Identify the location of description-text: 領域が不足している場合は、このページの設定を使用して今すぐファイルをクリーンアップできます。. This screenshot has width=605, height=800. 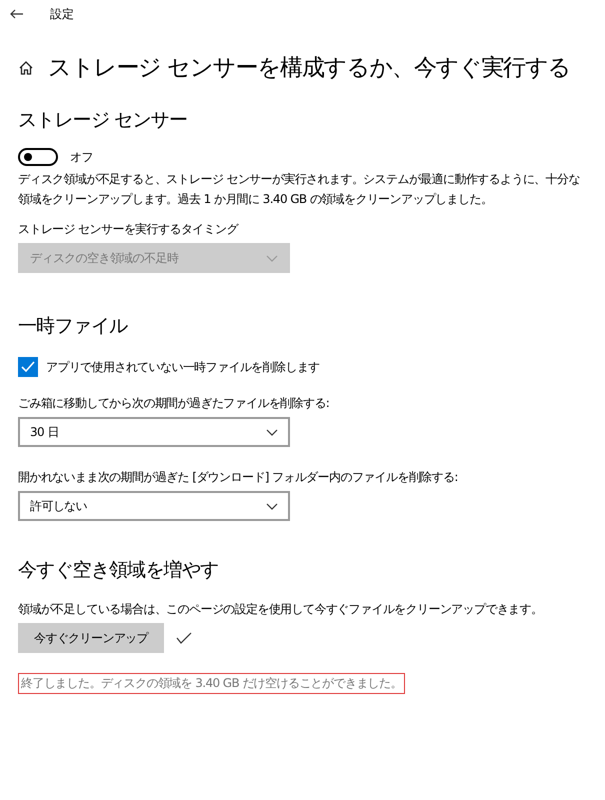
(281, 609).